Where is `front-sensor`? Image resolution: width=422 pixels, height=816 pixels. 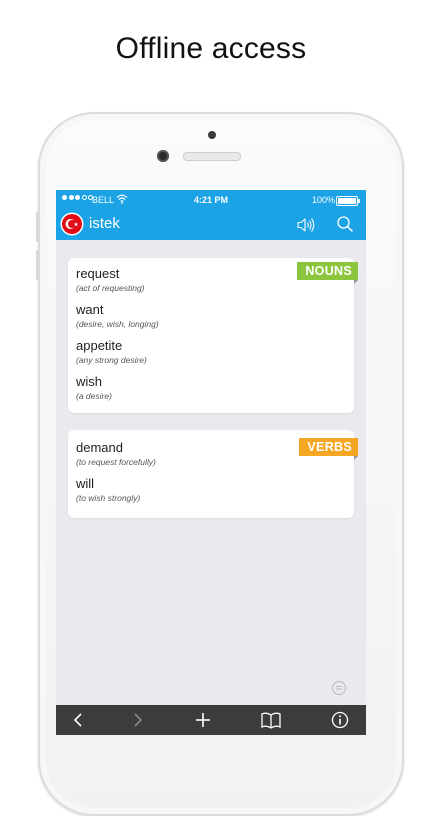 front-sensor is located at coordinates (212, 135).